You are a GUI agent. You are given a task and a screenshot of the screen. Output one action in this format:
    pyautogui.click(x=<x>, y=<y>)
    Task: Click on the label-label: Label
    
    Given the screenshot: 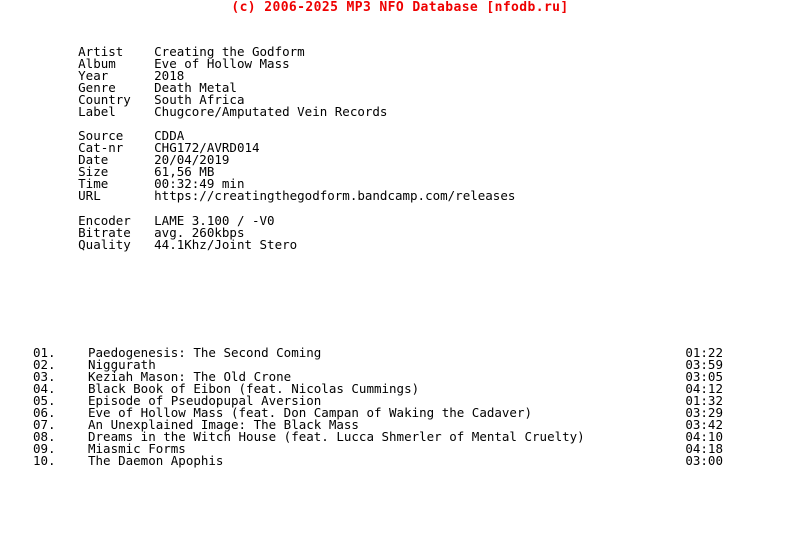 What is the action you would take?
    pyautogui.click(x=97, y=111)
    